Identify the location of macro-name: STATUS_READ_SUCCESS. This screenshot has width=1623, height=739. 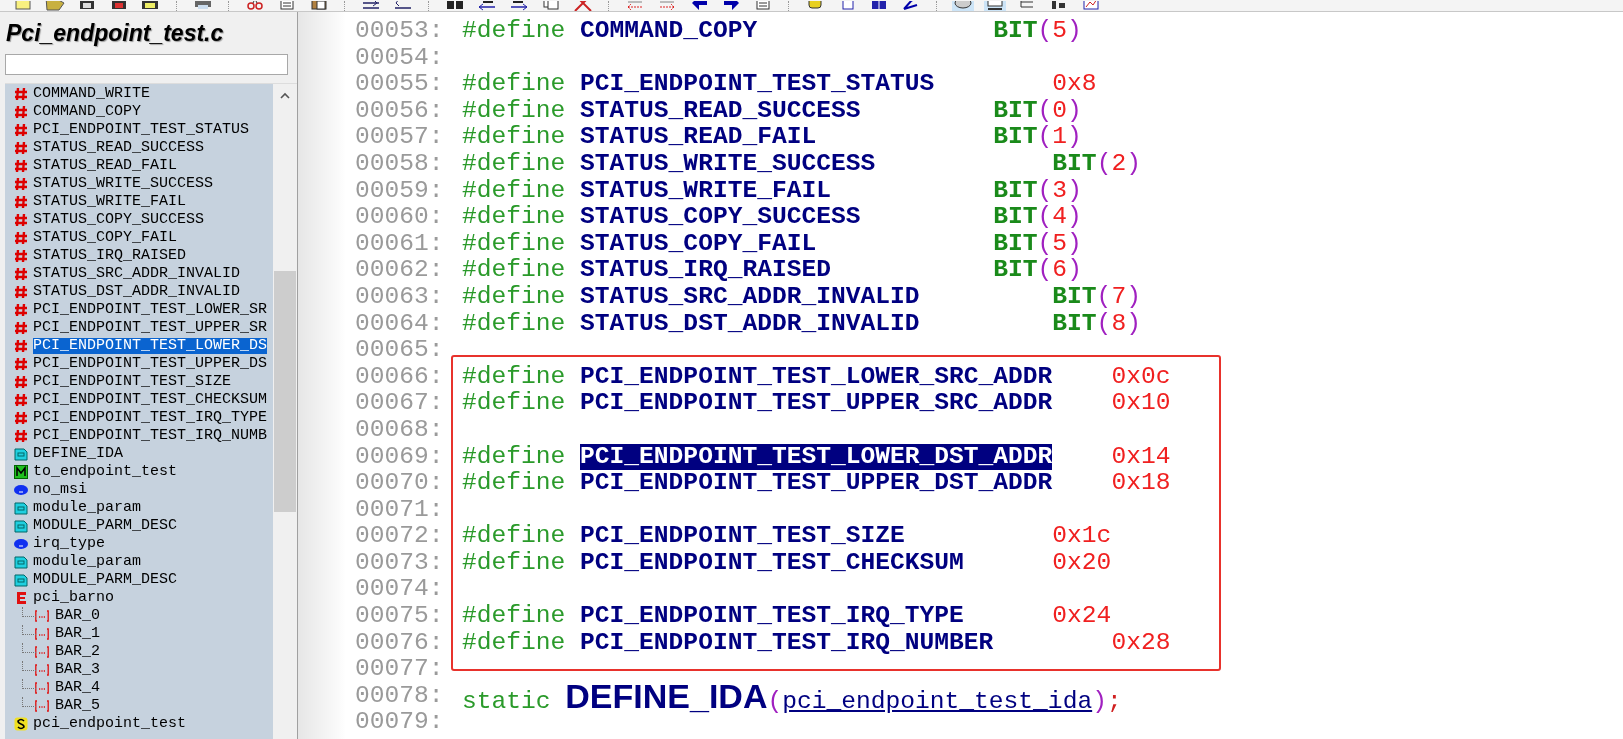
(720, 111).